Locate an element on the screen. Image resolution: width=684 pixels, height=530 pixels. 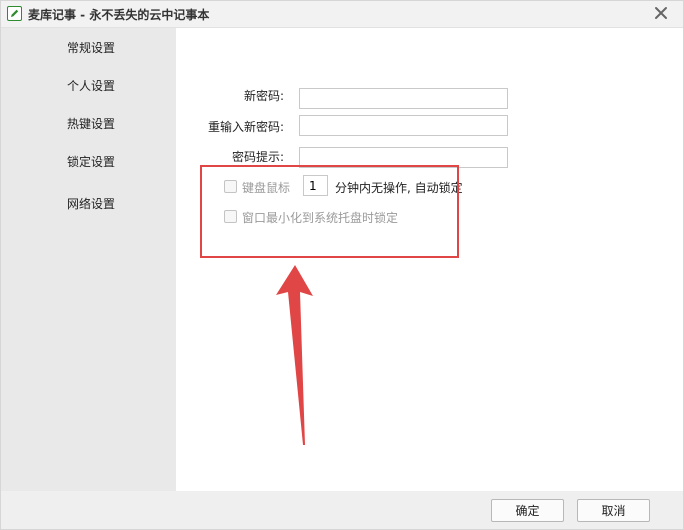
dialog-footer: 确定 取消 is located at coordinates (342, 510).